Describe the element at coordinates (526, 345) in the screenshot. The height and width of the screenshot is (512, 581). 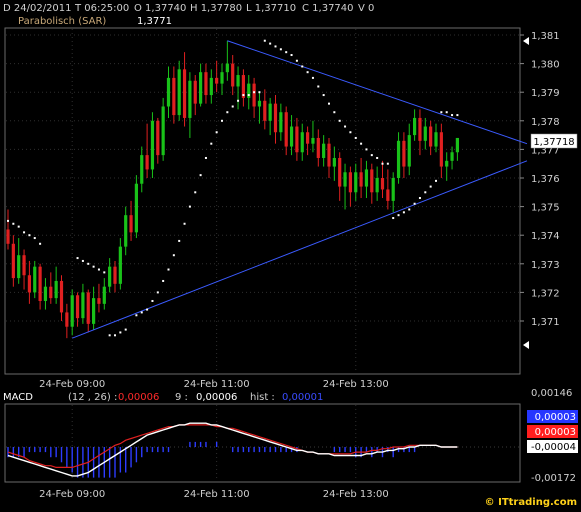
I see `scroll-down-icon` at that location.